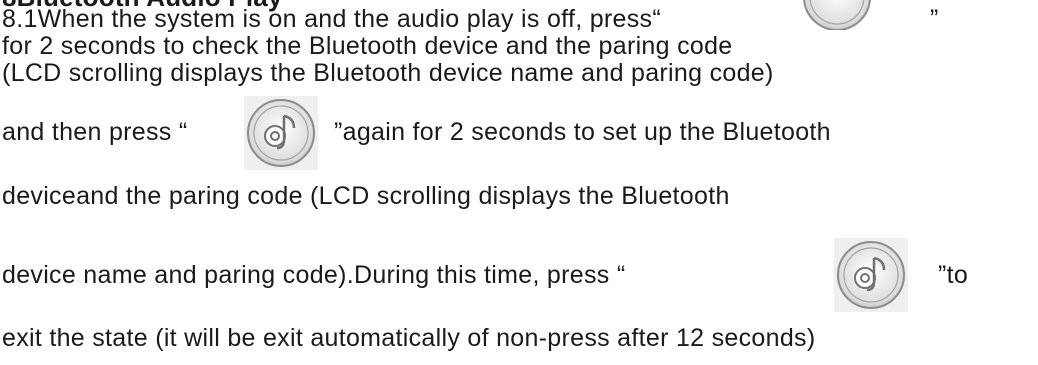  I want to click on paragraph-line-1-close-quote: ”, so click(934, 19).